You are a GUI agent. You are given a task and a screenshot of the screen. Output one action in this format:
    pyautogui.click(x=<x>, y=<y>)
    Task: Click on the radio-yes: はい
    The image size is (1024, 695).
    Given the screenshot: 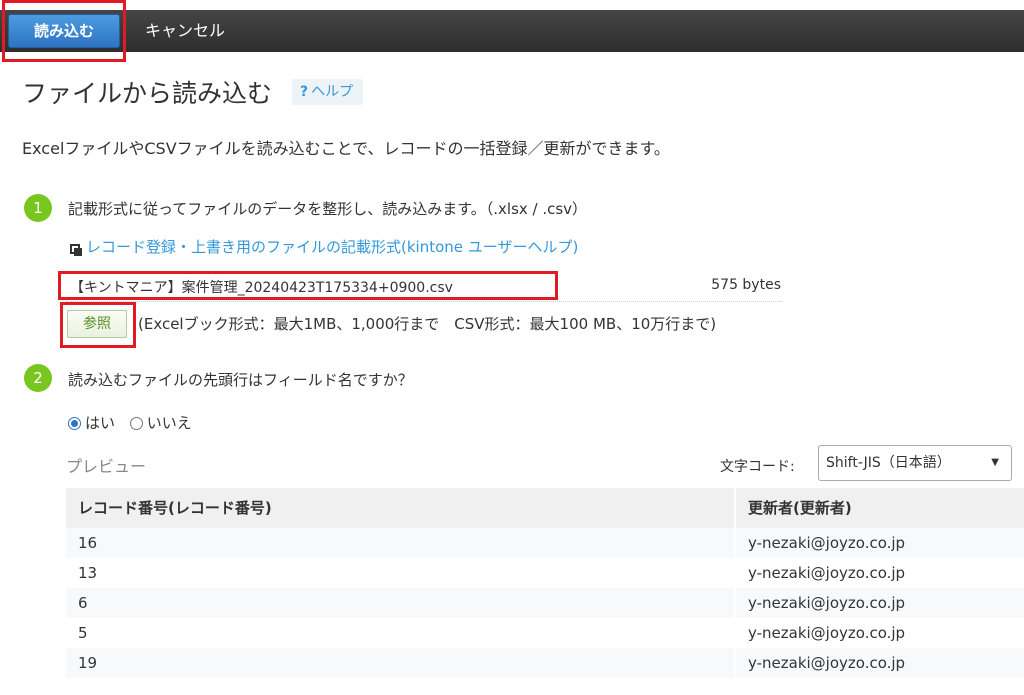 What is the action you would take?
    pyautogui.click(x=91, y=423)
    